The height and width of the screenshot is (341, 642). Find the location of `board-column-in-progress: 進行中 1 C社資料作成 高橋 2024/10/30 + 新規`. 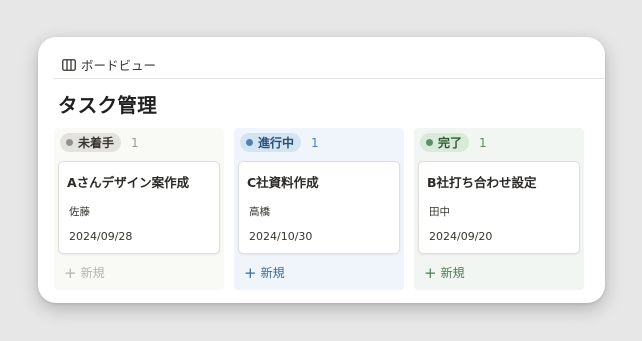

board-column-in-progress: 進行中 1 C社資料作成 高橋 2024/10/30 + 新規 is located at coordinates (319, 209).